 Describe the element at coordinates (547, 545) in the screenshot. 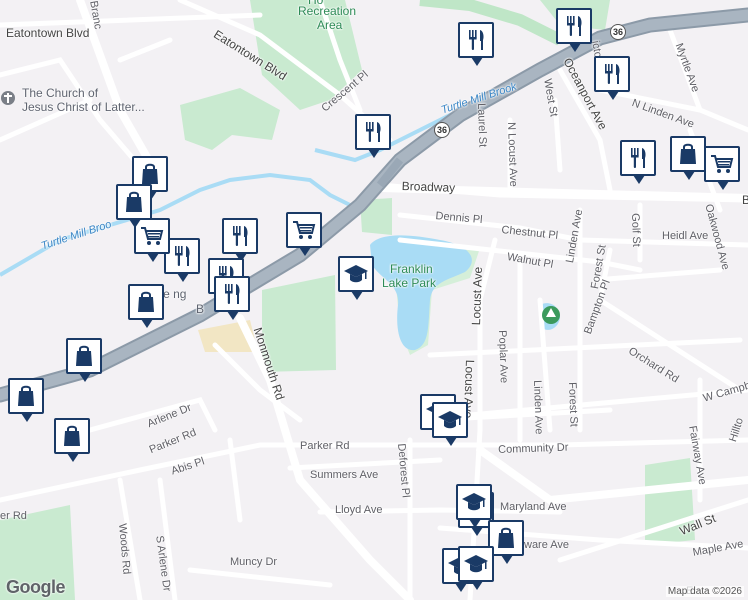

I see `street-label: ware Ave` at that location.